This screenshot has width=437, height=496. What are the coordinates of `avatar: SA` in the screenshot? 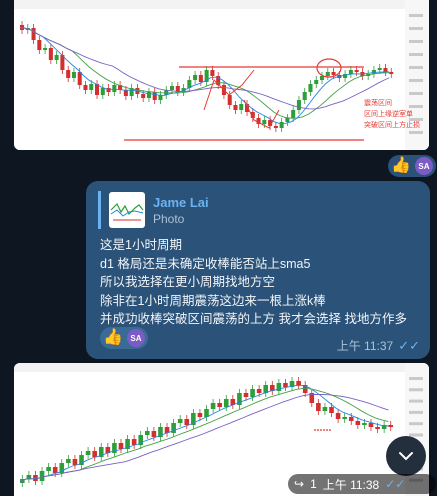 It's located at (423, 166).